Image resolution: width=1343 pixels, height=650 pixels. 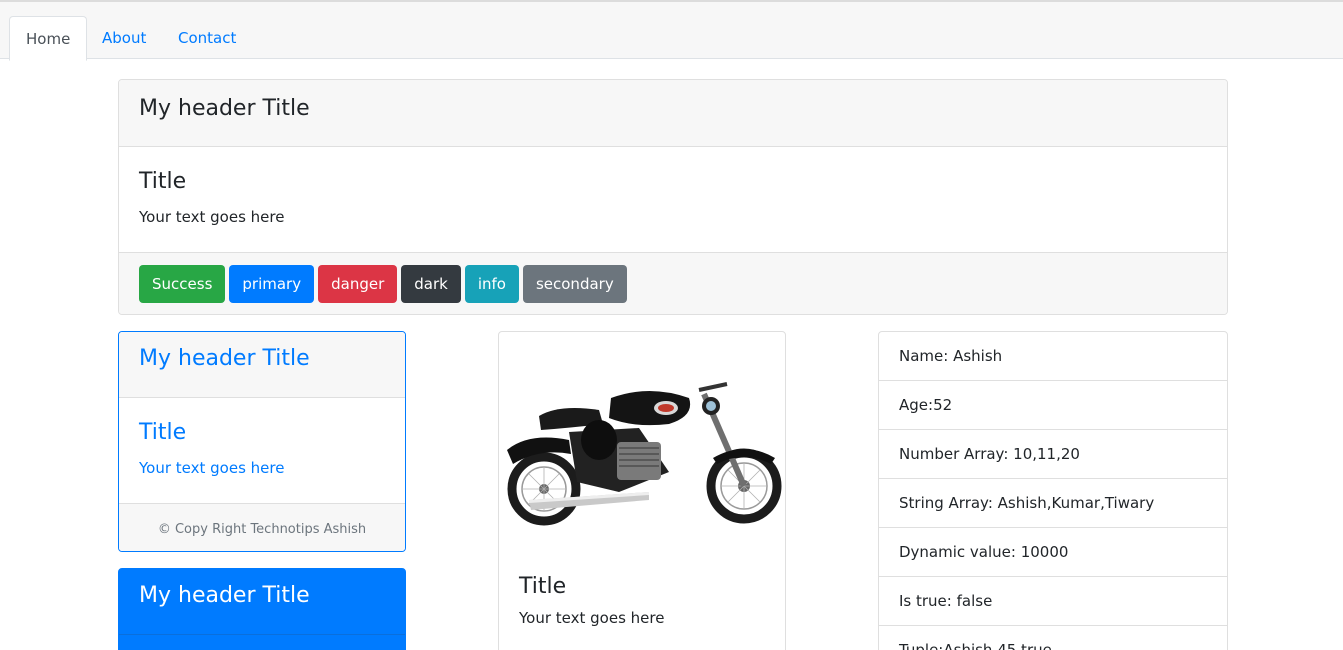 I want to click on dark-button: dark, so click(x=431, y=284).